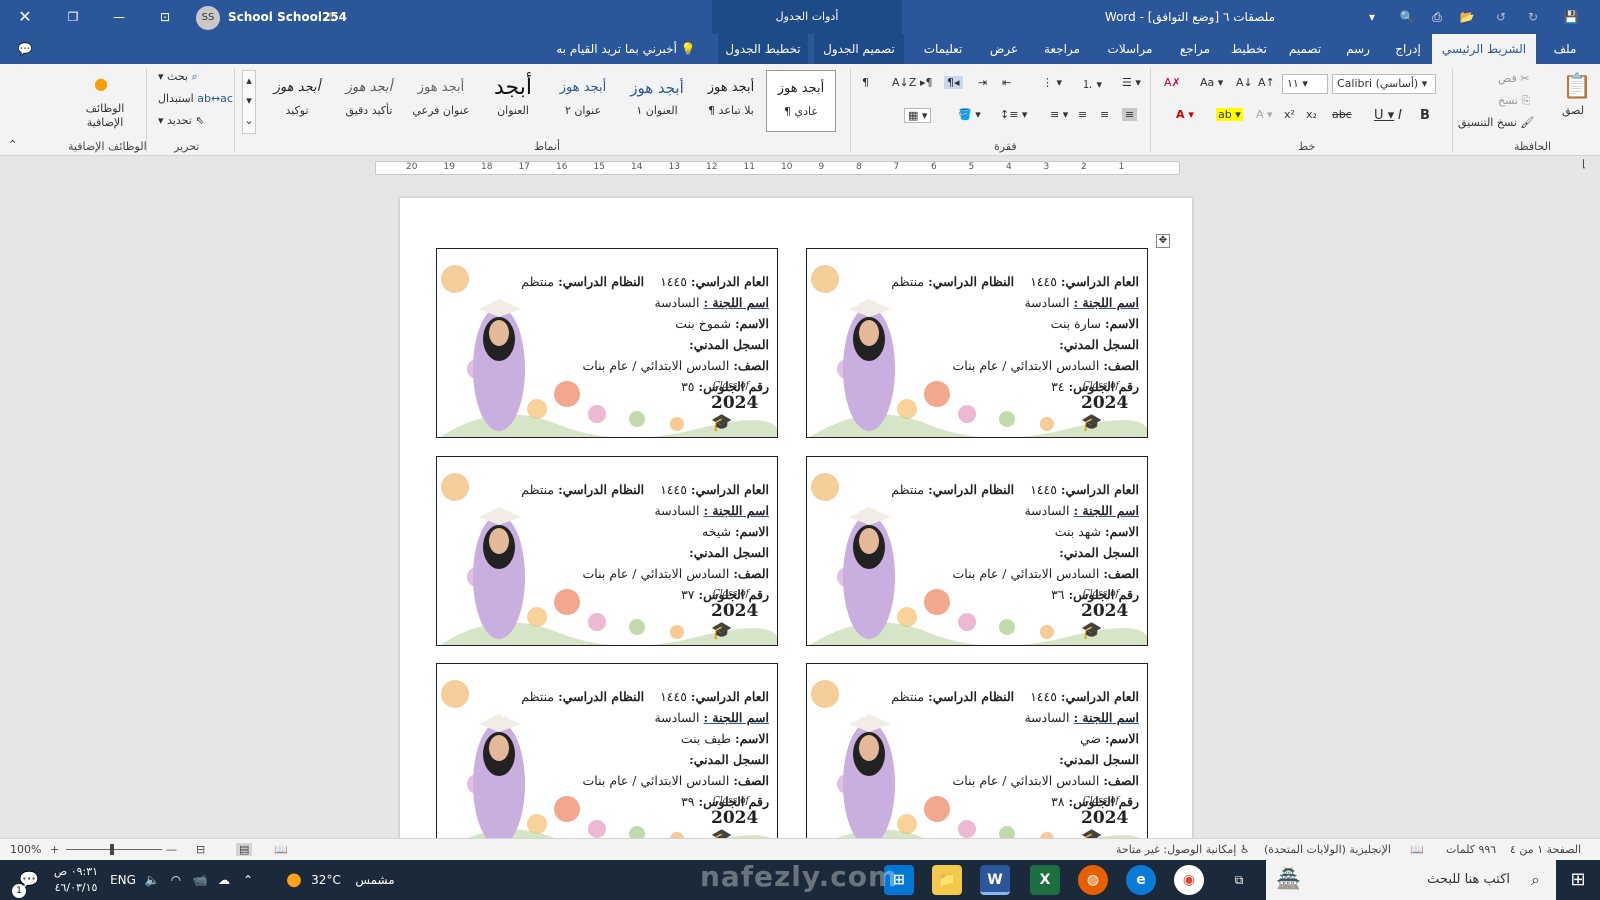  Describe the element at coordinates (119, 17) in the screenshot. I see `minimize-icon: —` at that location.